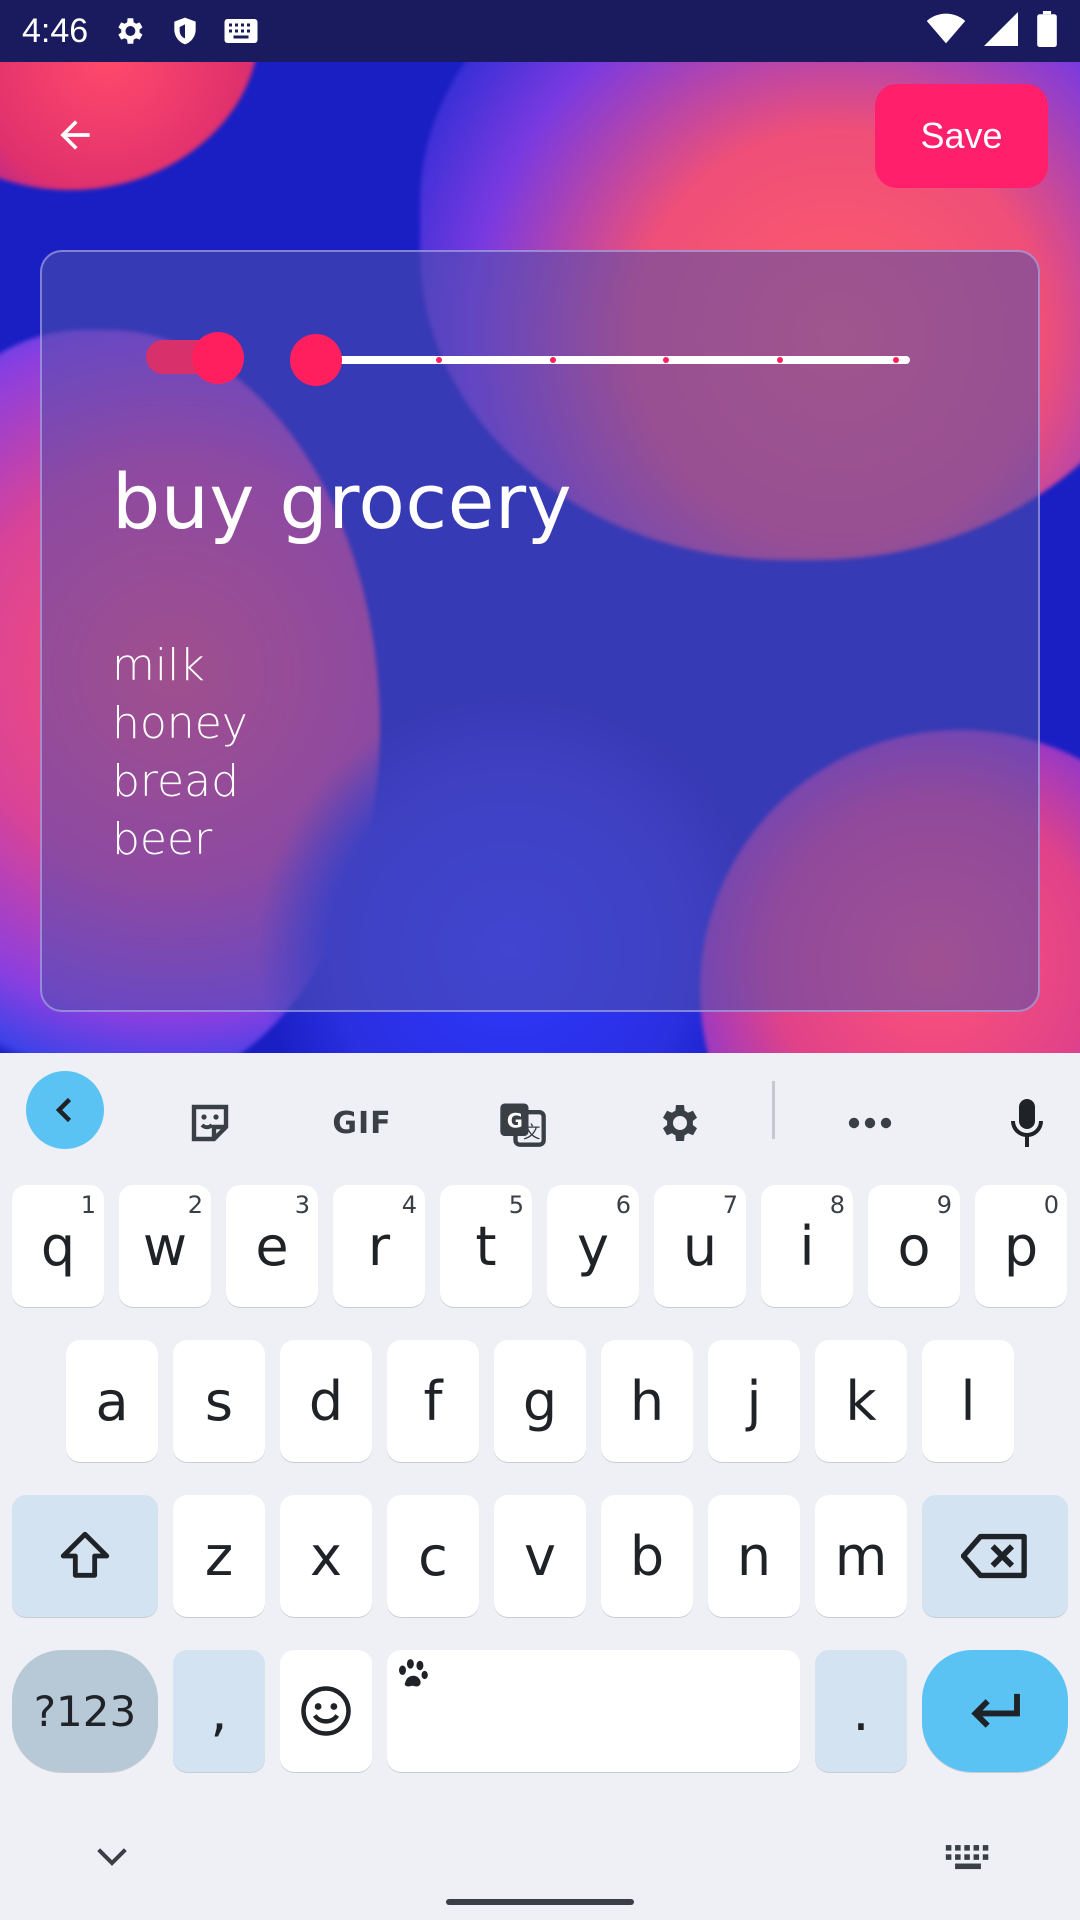 This screenshot has height=1920, width=1080. What do you see at coordinates (379, 1246) in the screenshot?
I see `key-r: r4` at bounding box center [379, 1246].